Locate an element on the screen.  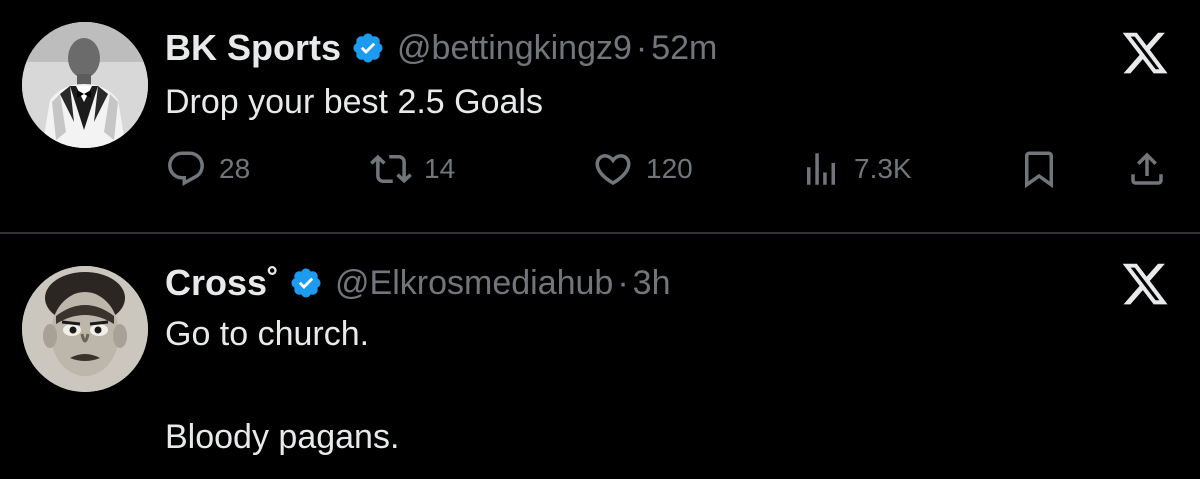
display-name: BK Sports is located at coordinates (253, 48).